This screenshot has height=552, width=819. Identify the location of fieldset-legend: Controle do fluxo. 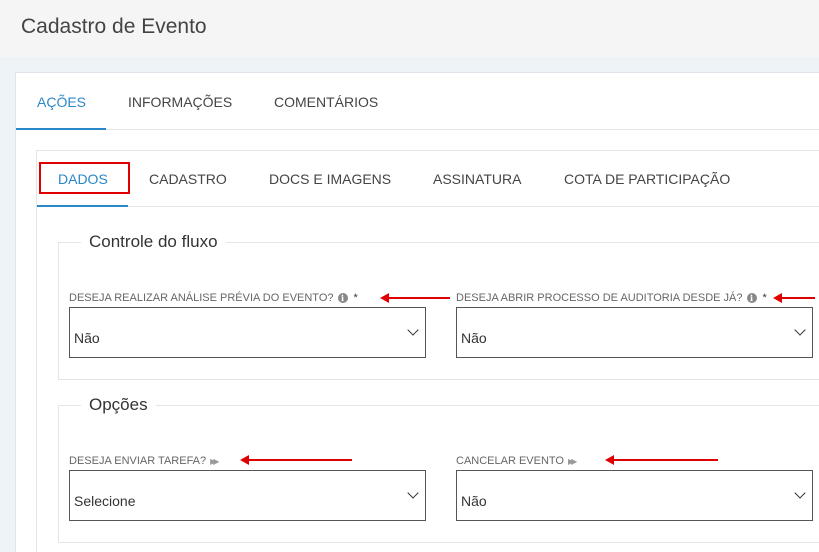
(153, 242).